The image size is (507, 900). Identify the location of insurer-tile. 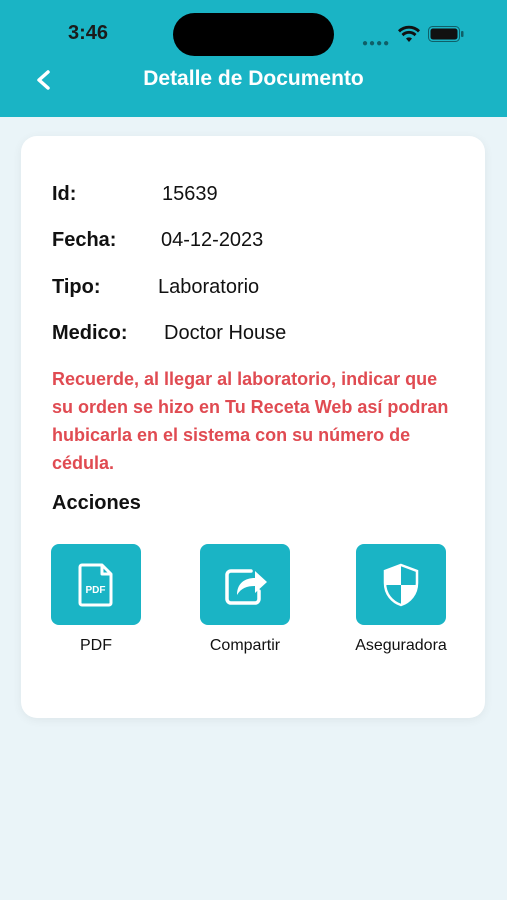
(401, 584).